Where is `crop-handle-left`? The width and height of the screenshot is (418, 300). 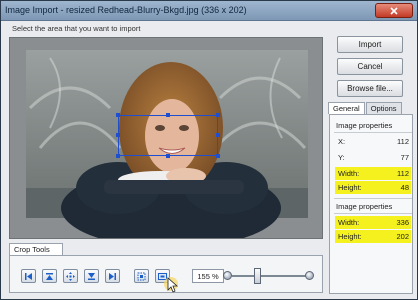
crop-handle-left is located at coordinates (118, 135).